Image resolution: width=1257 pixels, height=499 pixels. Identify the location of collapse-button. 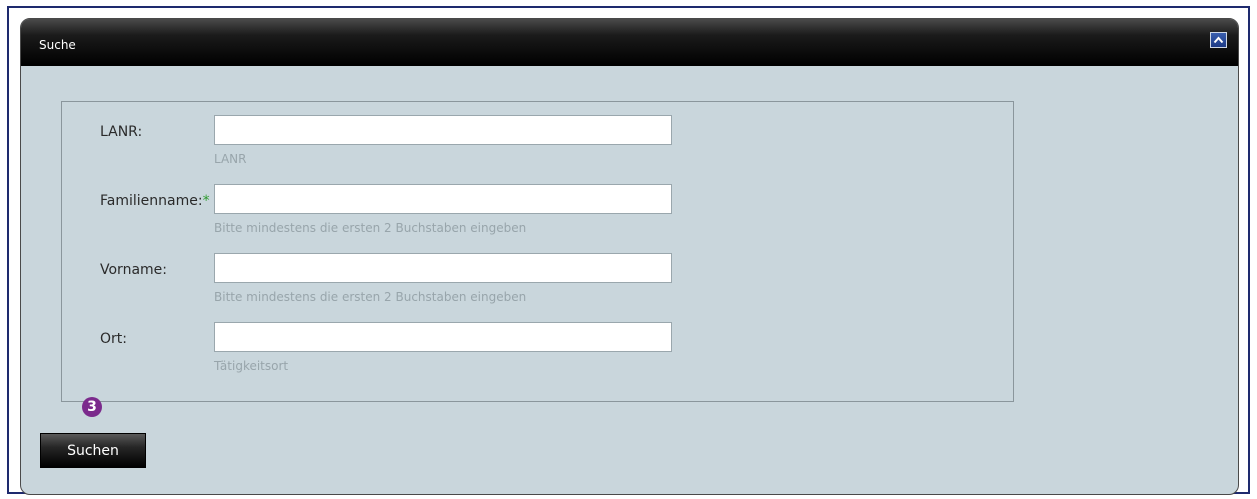
(1218, 40).